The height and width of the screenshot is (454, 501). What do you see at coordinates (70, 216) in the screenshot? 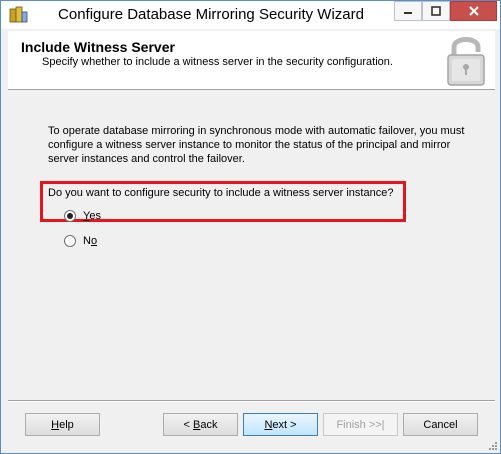
I see `yes-radio-button` at bounding box center [70, 216].